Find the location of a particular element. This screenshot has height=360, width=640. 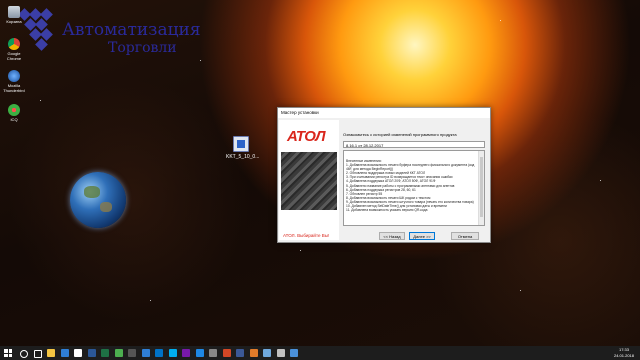

file-explorer-icon is located at coordinates (51, 353).